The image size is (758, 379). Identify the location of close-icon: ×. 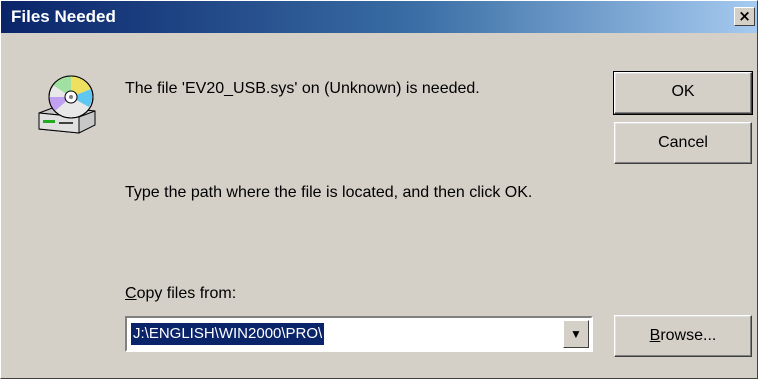
(744, 16).